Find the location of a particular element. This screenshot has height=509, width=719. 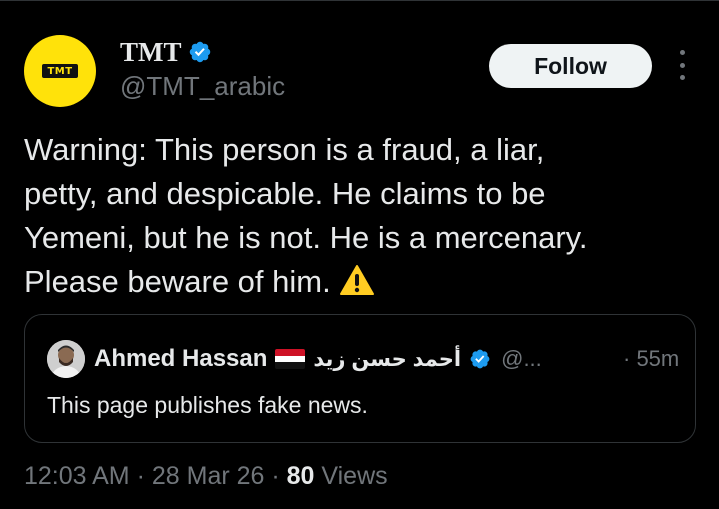

more-options-icon is located at coordinates (682, 65).